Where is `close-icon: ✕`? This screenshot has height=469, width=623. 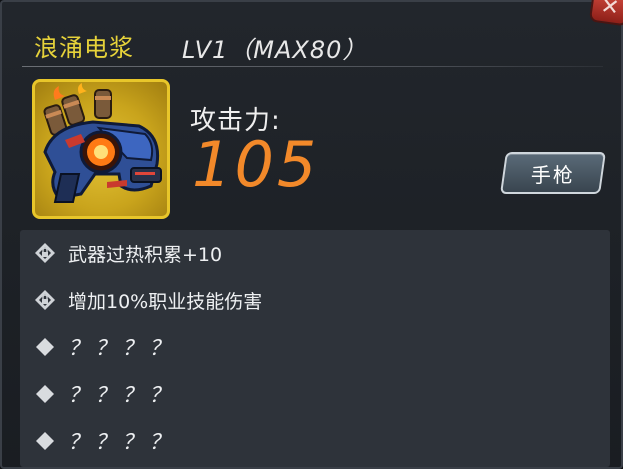 close-icon: ✕ is located at coordinates (607, 12).